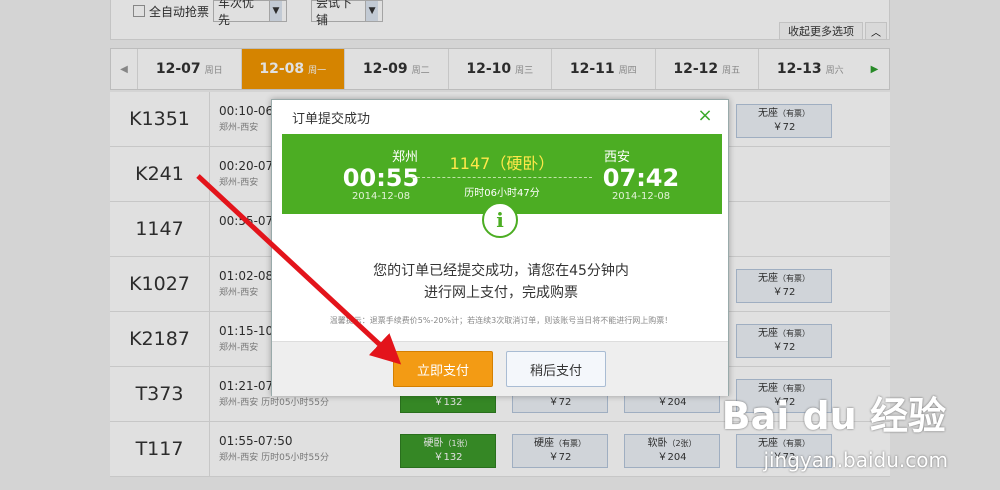  What do you see at coordinates (855, 460) in the screenshot?
I see `watermark-url: jingyan.baidu.com` at bounding box center [855, 460].